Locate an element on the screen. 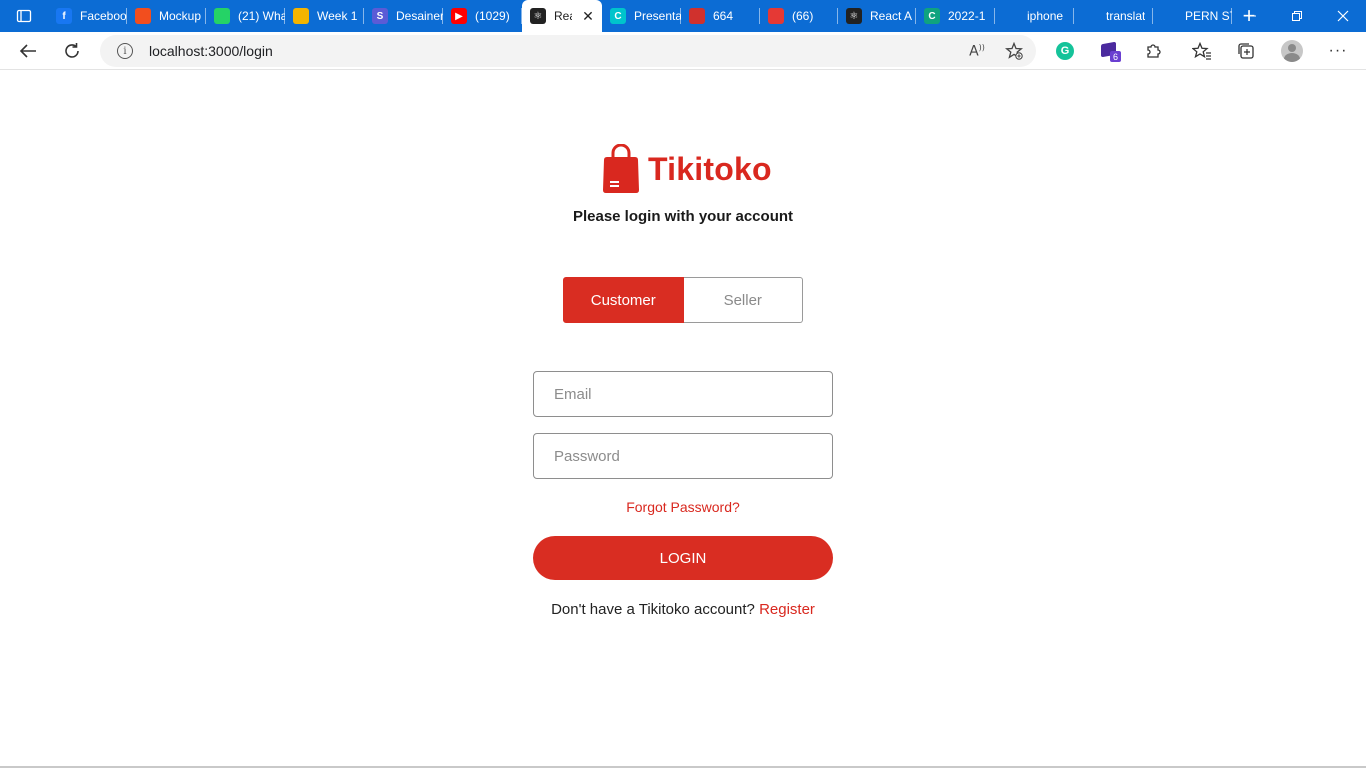 The height and width of the screenshot is (768, 1366). tab-title: Desainer is located at coordinates (419, 16).